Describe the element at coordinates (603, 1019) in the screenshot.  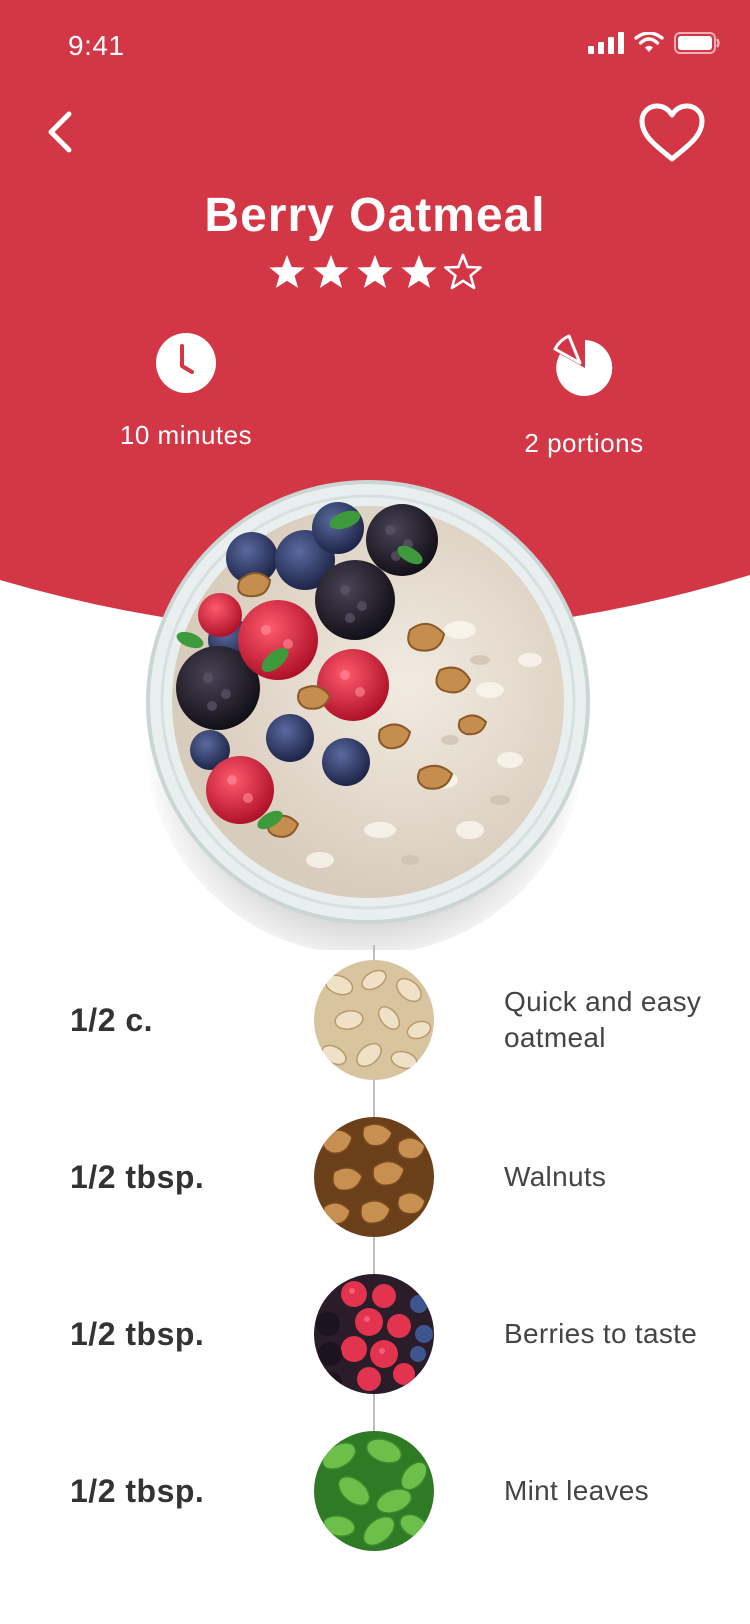
I see `ingredient-name: Quick and easy oatmeal` at that location.